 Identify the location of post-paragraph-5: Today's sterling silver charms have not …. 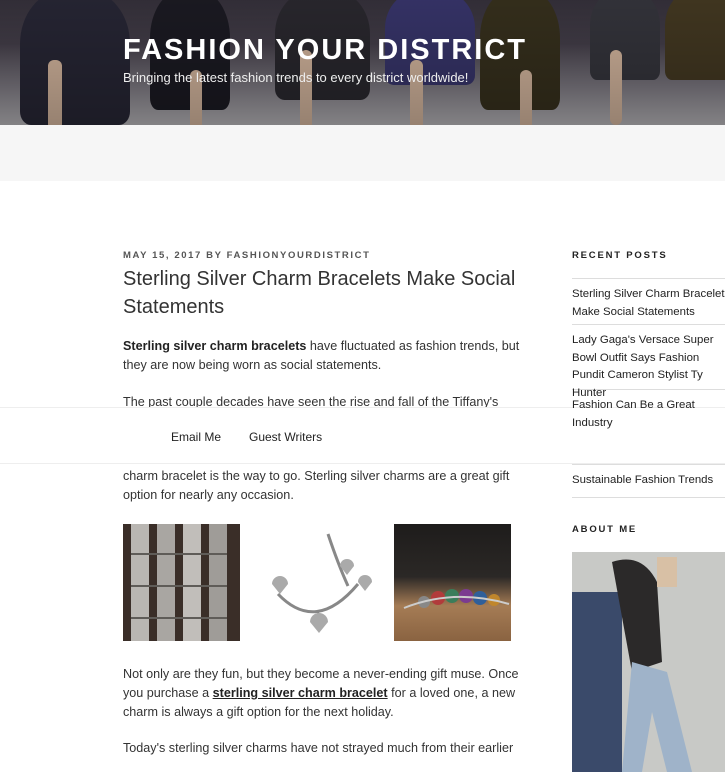
(318, 748).